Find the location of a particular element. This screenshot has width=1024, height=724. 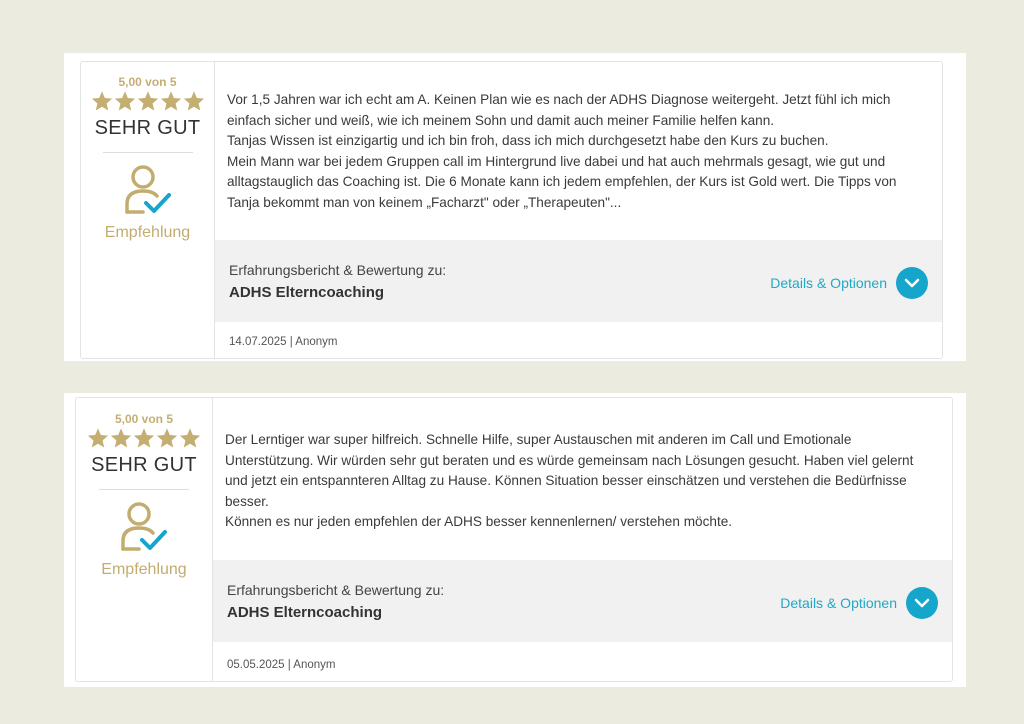

review-meta: 05.05.2025 | Anonym is located at coordinates (281, 665).